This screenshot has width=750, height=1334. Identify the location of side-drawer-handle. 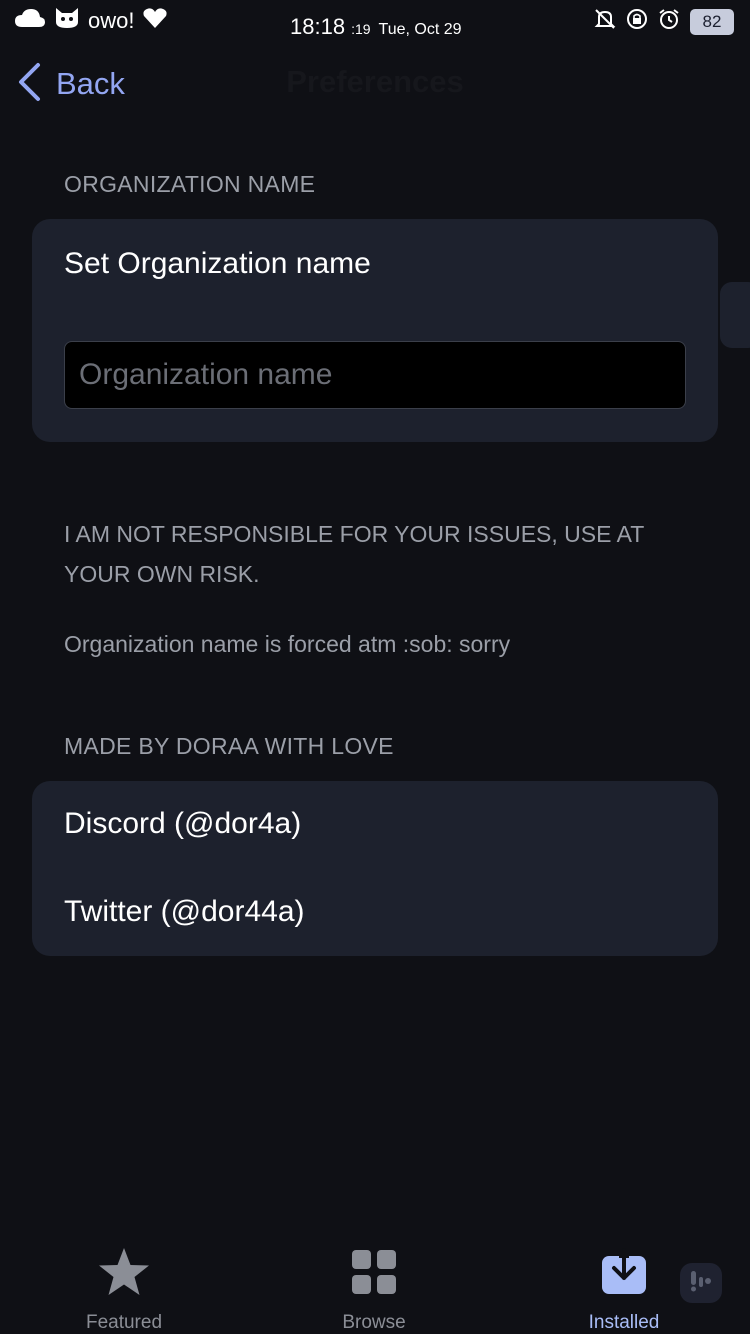
(735, 315).